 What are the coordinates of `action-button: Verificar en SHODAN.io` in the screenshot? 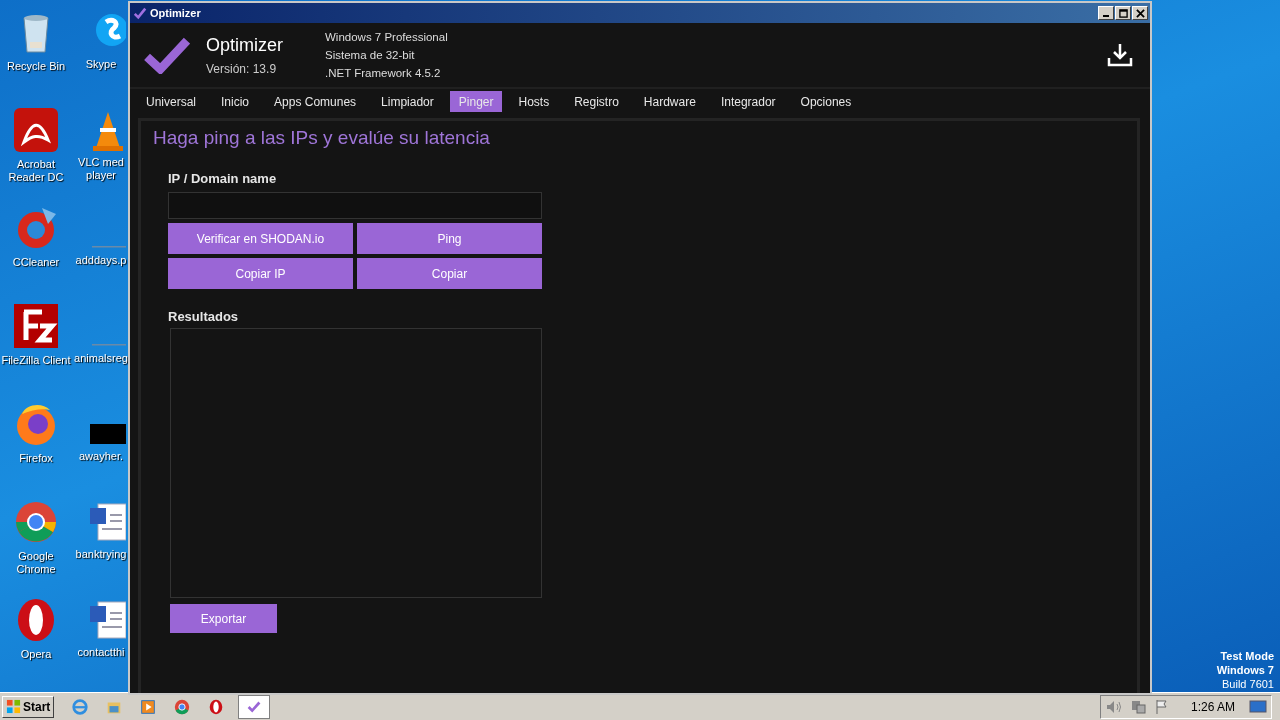 It's located at (260, 238).